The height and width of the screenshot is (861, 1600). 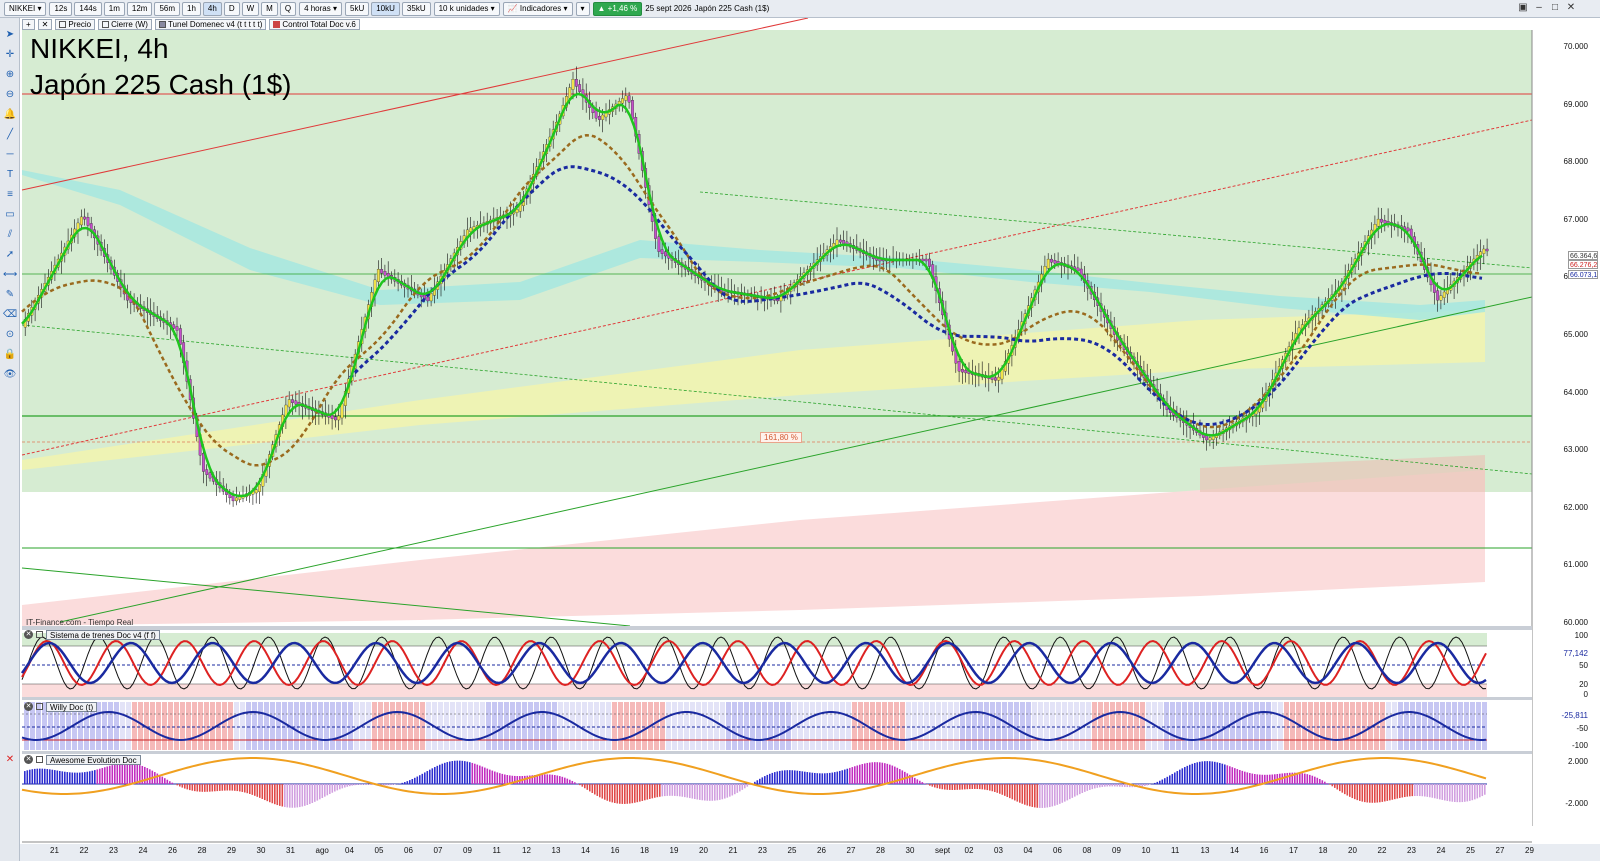 What do you see at coordinates (314, 24) in the screenshot?
I see `legend-control-total: Control Total Doc v.6` at bounding box center [314, 24].